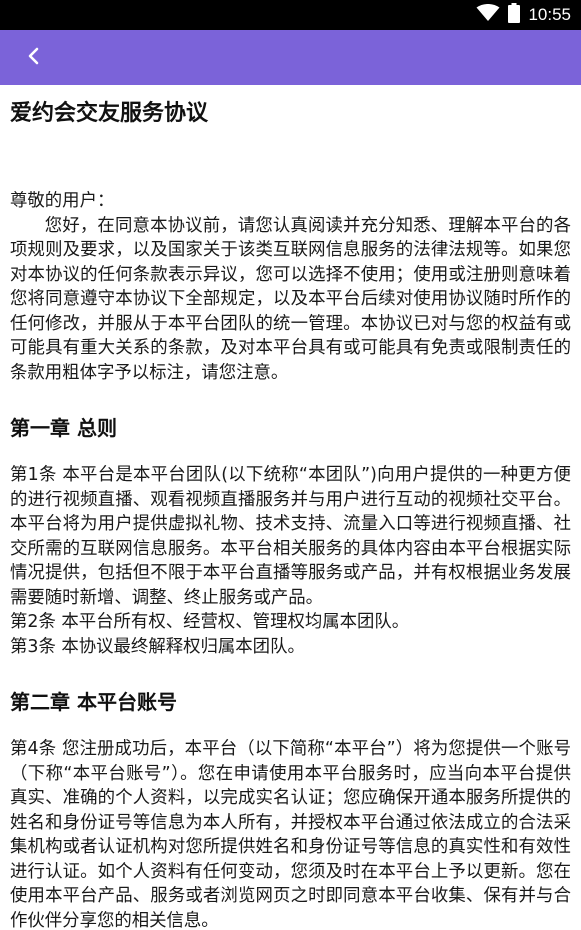 Image resolution: width=581 pixels, height=930 pixels. I want to click on status-bar: 10:55, so click(290, 15).